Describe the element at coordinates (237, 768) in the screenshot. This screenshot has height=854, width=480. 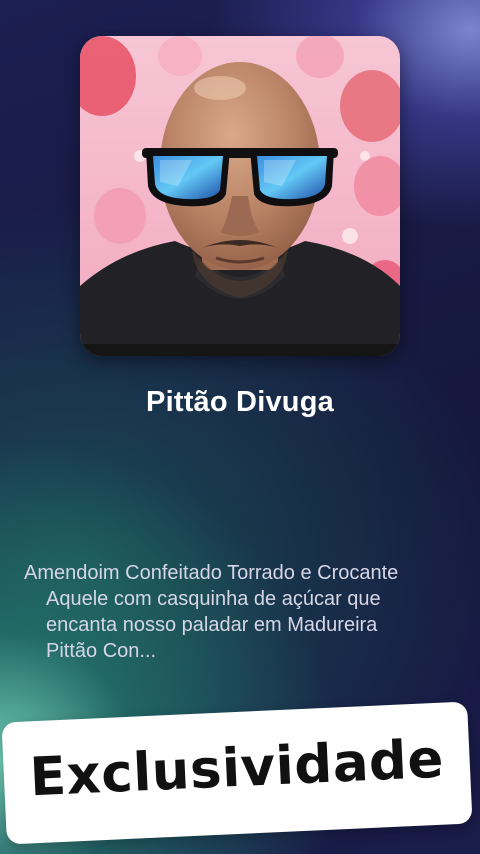
I see `banner-label: Exclusividade` at that location.